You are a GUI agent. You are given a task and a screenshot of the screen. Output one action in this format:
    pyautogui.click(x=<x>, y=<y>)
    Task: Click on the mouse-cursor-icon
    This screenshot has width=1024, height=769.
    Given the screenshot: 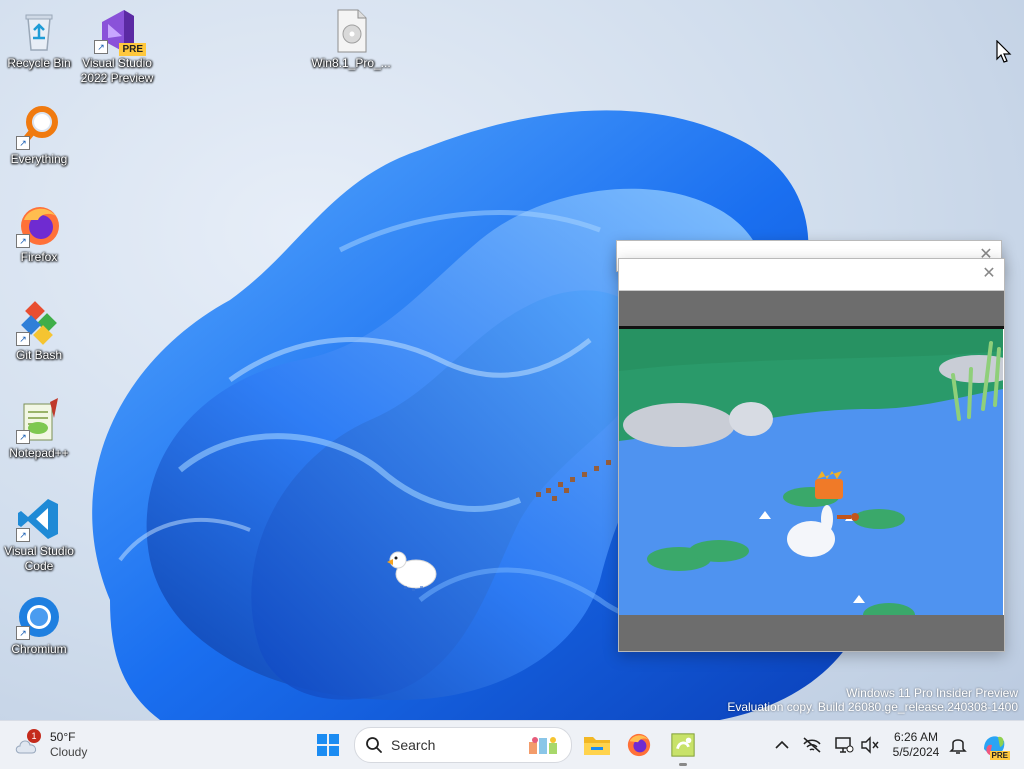 What is the action you would take?
    pyautogui.click(x=1004, y=51)
    